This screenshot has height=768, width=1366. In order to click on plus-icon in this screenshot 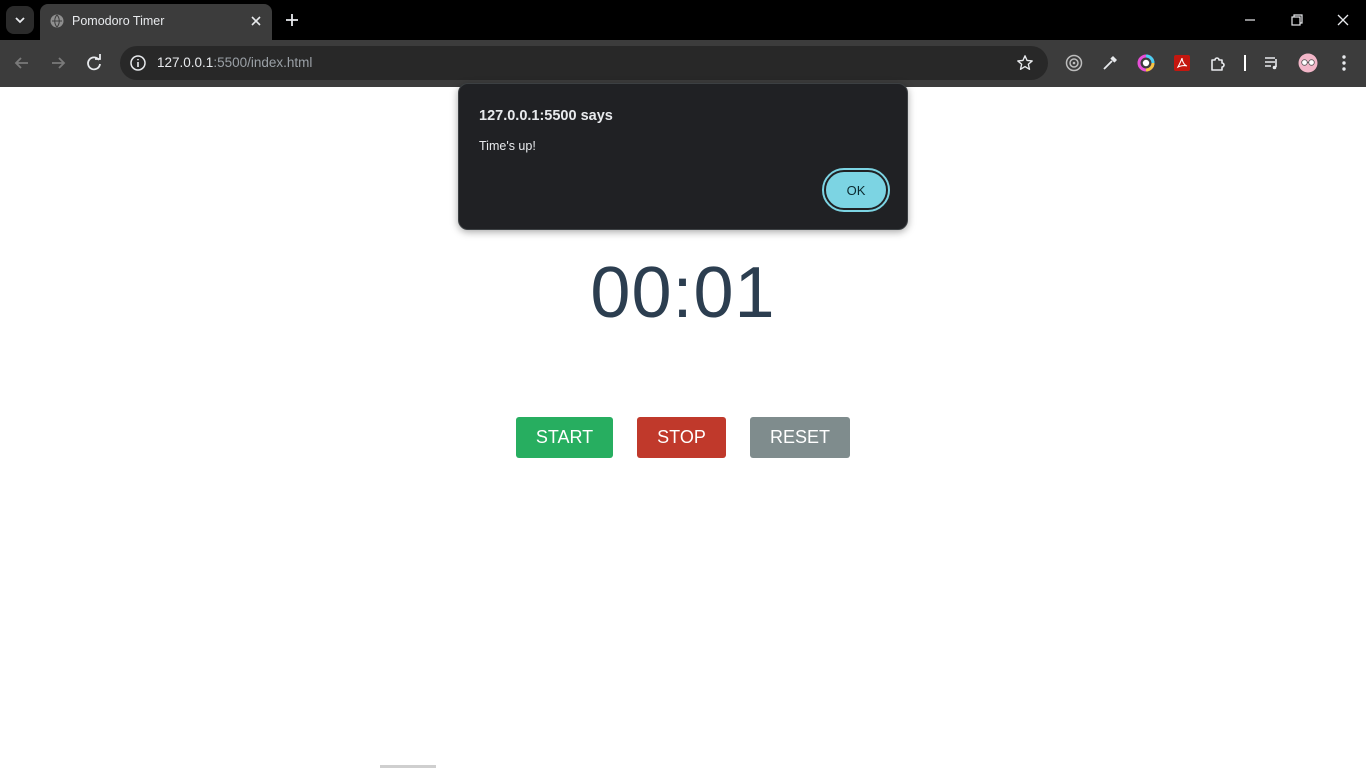, I will do `click(292, 20)`.